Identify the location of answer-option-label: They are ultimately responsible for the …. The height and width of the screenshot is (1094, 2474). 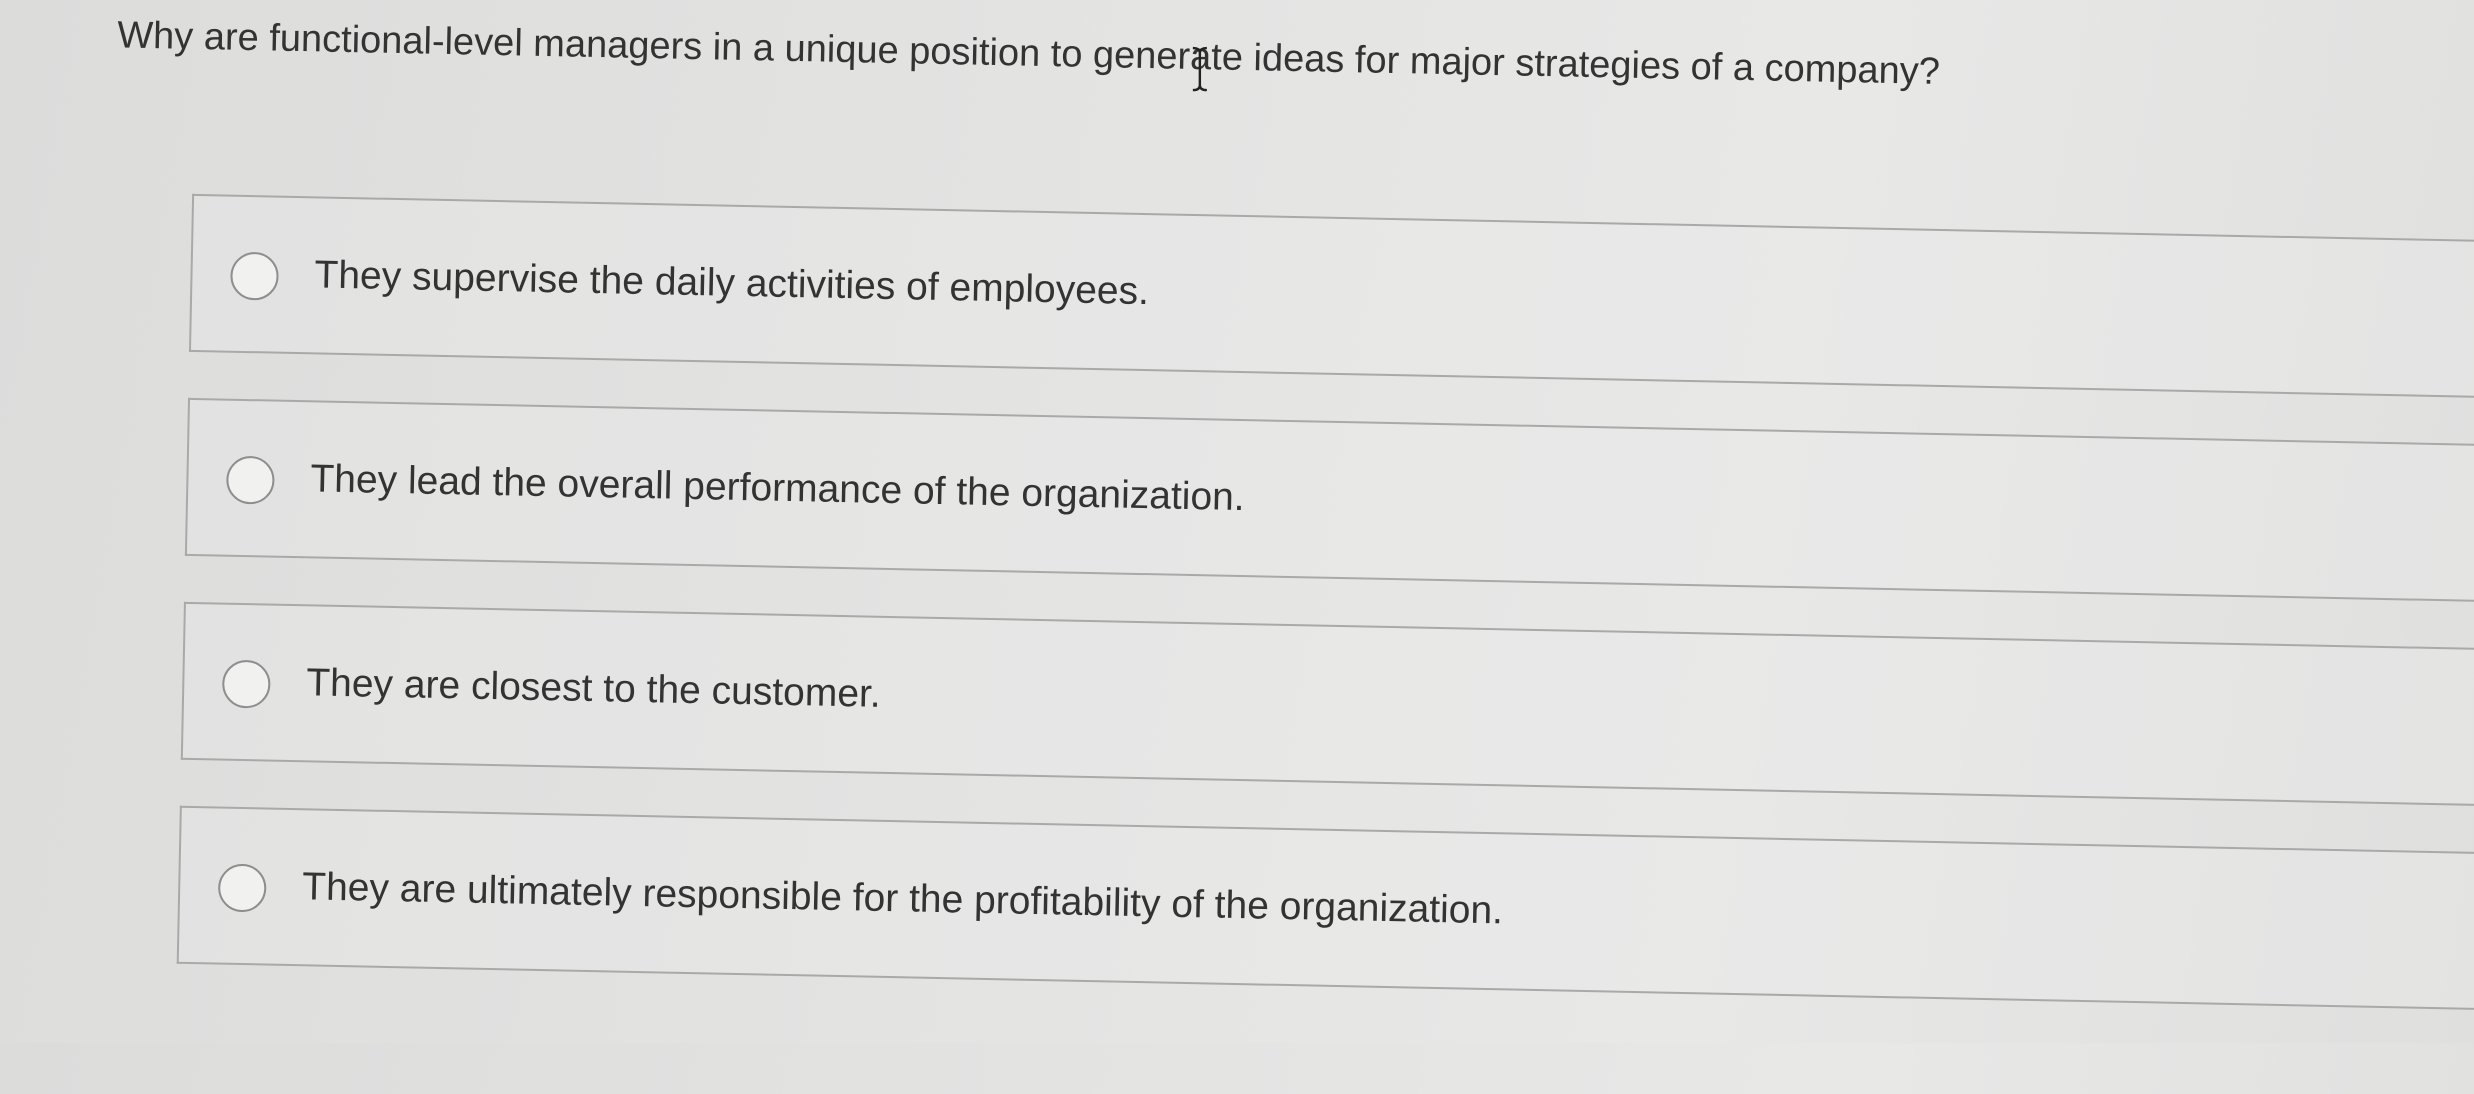
(902, 899).